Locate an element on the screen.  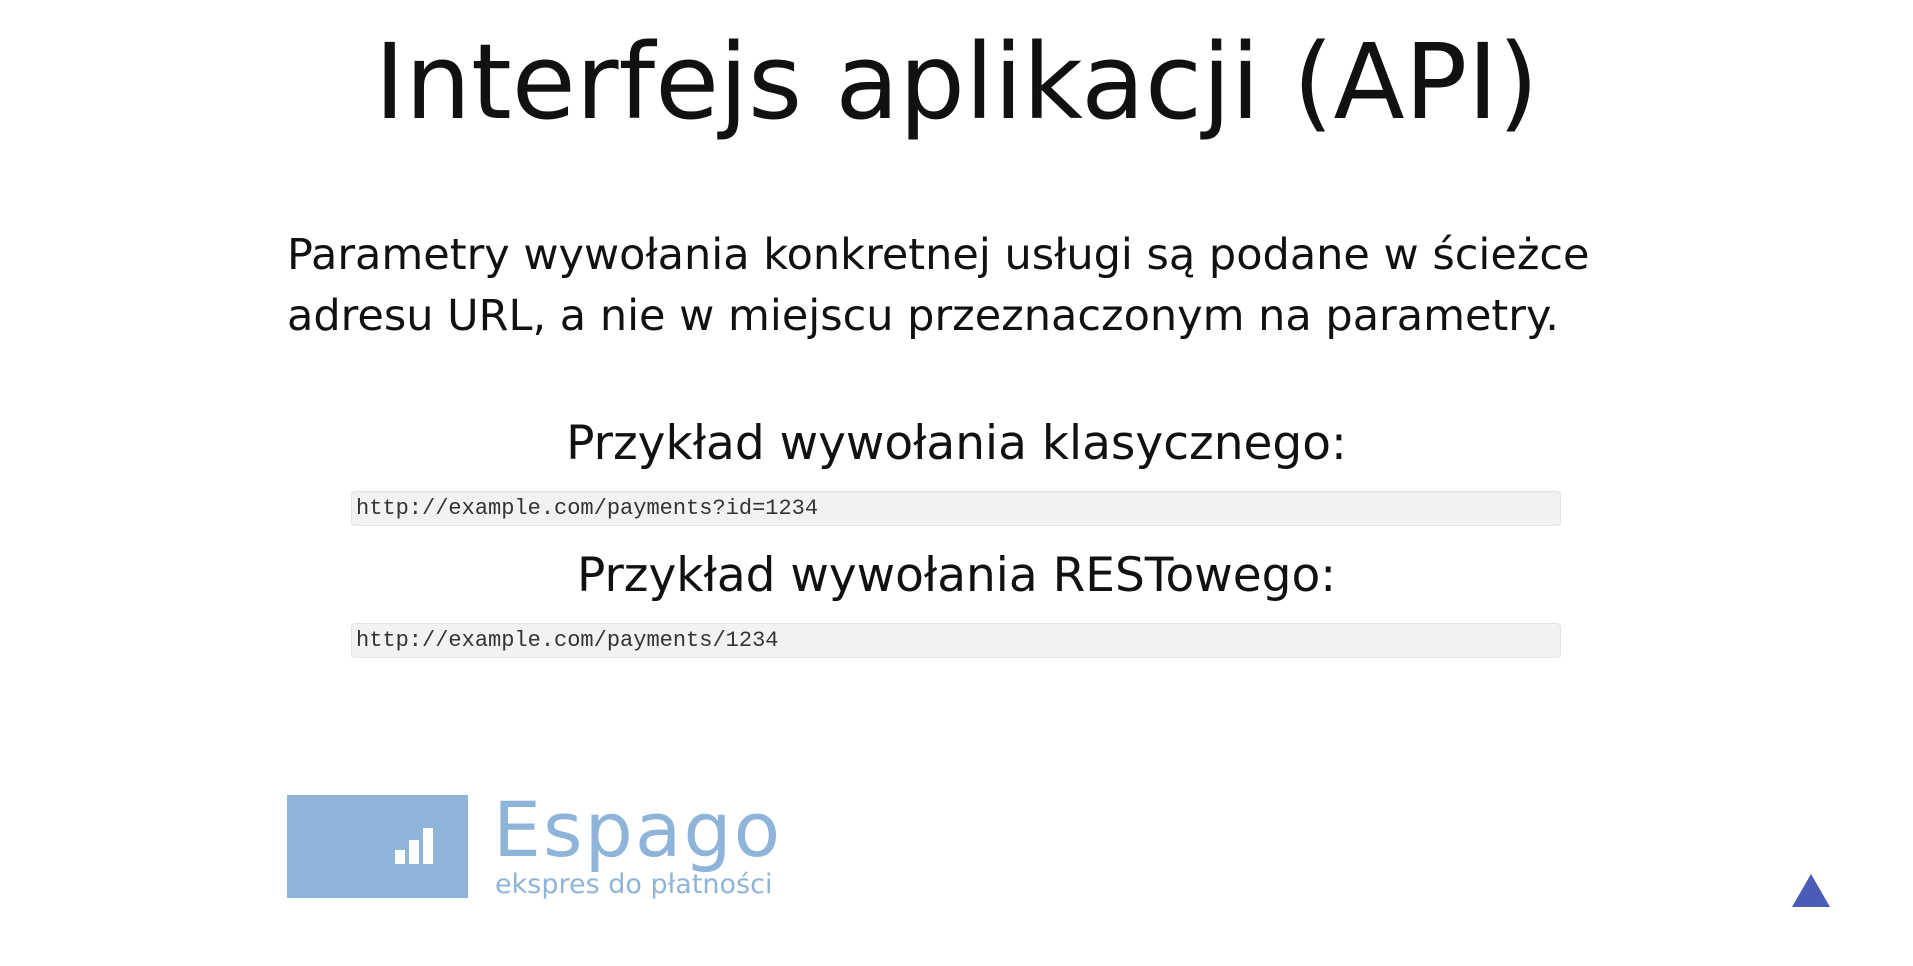
triangle-up-icon is located at coordinates (1811, 890).